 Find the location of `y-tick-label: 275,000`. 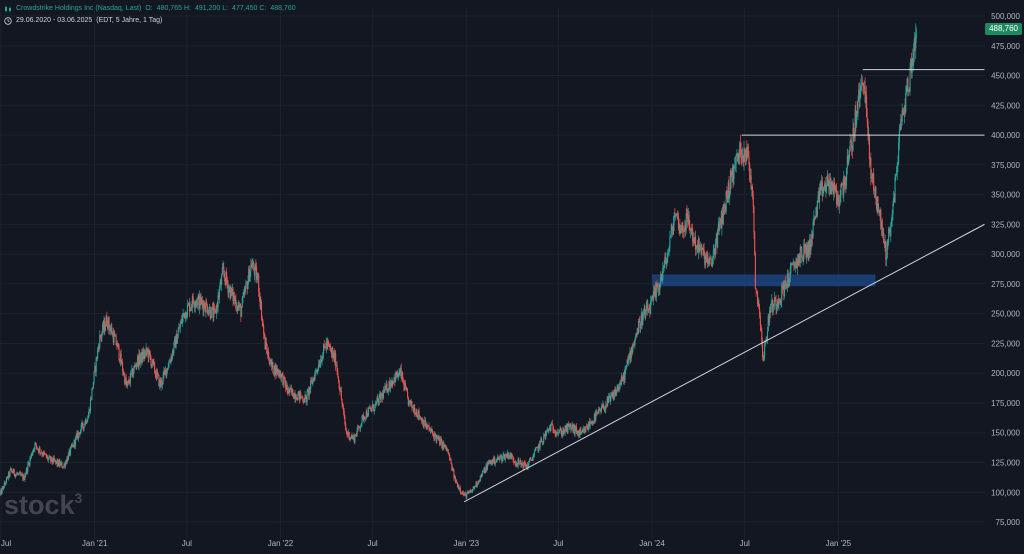

y-tick-label: 275,000 is located at coordinates (1005, 284).